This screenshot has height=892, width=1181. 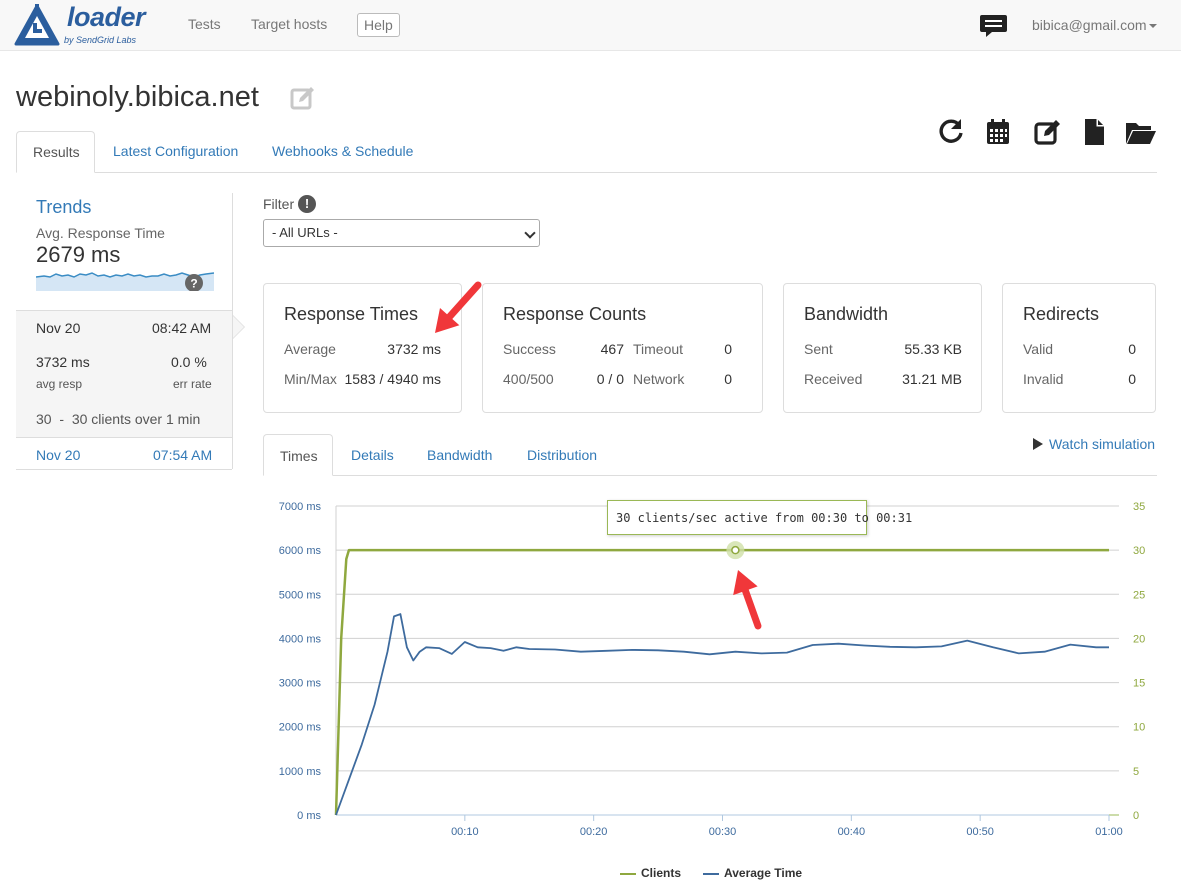 What do you see at coordinates (300, 551) in the screenshot?
I see `y-left-tick-label: 6000 ms` at bounding box center [300, 551].